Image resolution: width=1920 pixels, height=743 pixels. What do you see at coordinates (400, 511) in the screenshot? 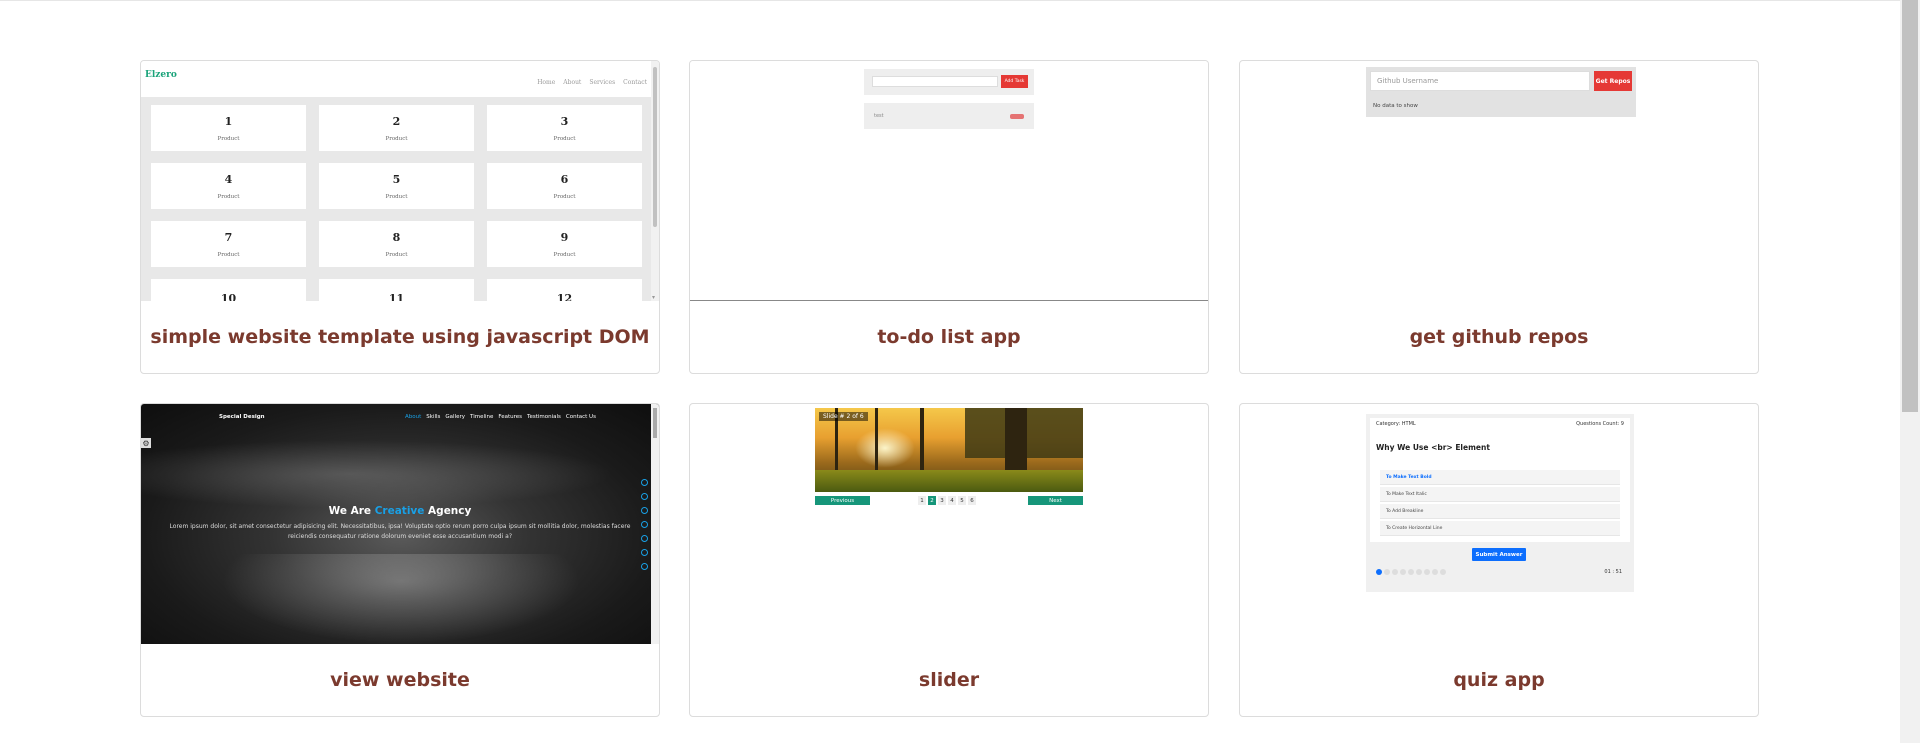
I see `preview-heading: We Are Creative Agency` at bounding box center [400, 511].